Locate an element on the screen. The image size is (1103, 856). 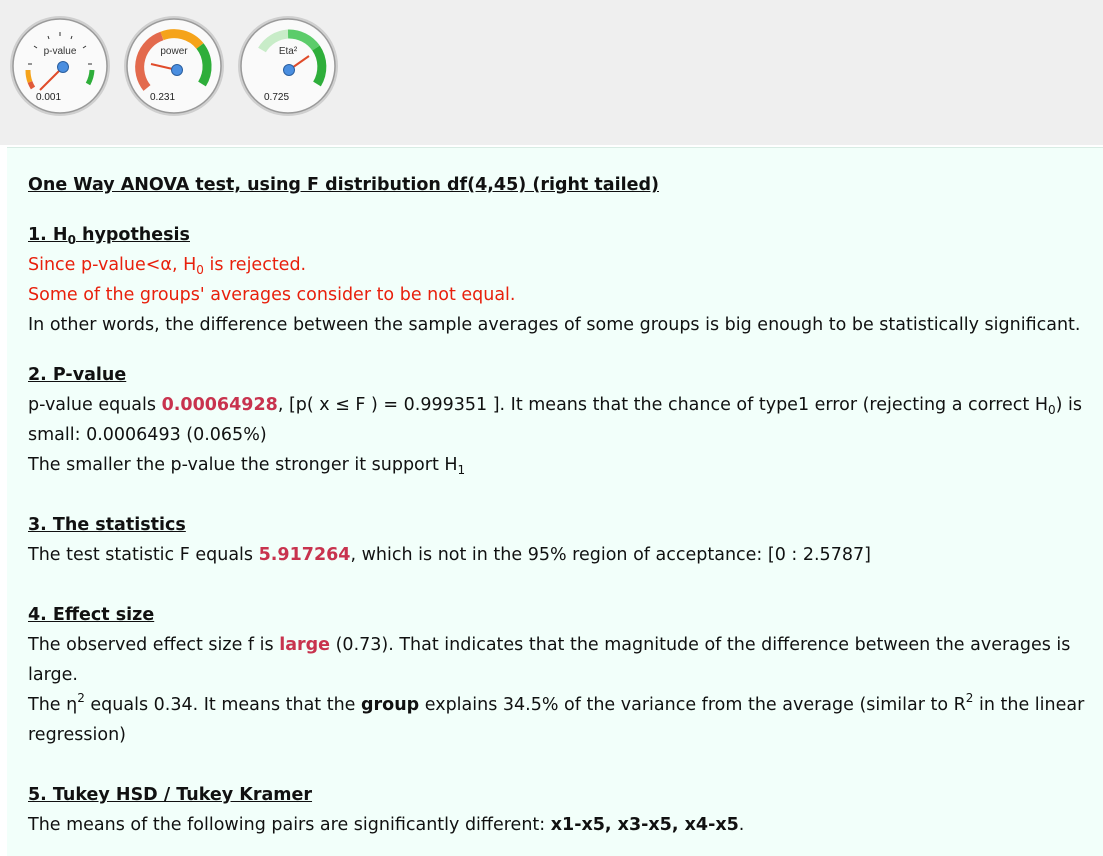
tukey-pairs: x1-x5, x3-x5, x4-x5 is located at coordinates (644, 825).